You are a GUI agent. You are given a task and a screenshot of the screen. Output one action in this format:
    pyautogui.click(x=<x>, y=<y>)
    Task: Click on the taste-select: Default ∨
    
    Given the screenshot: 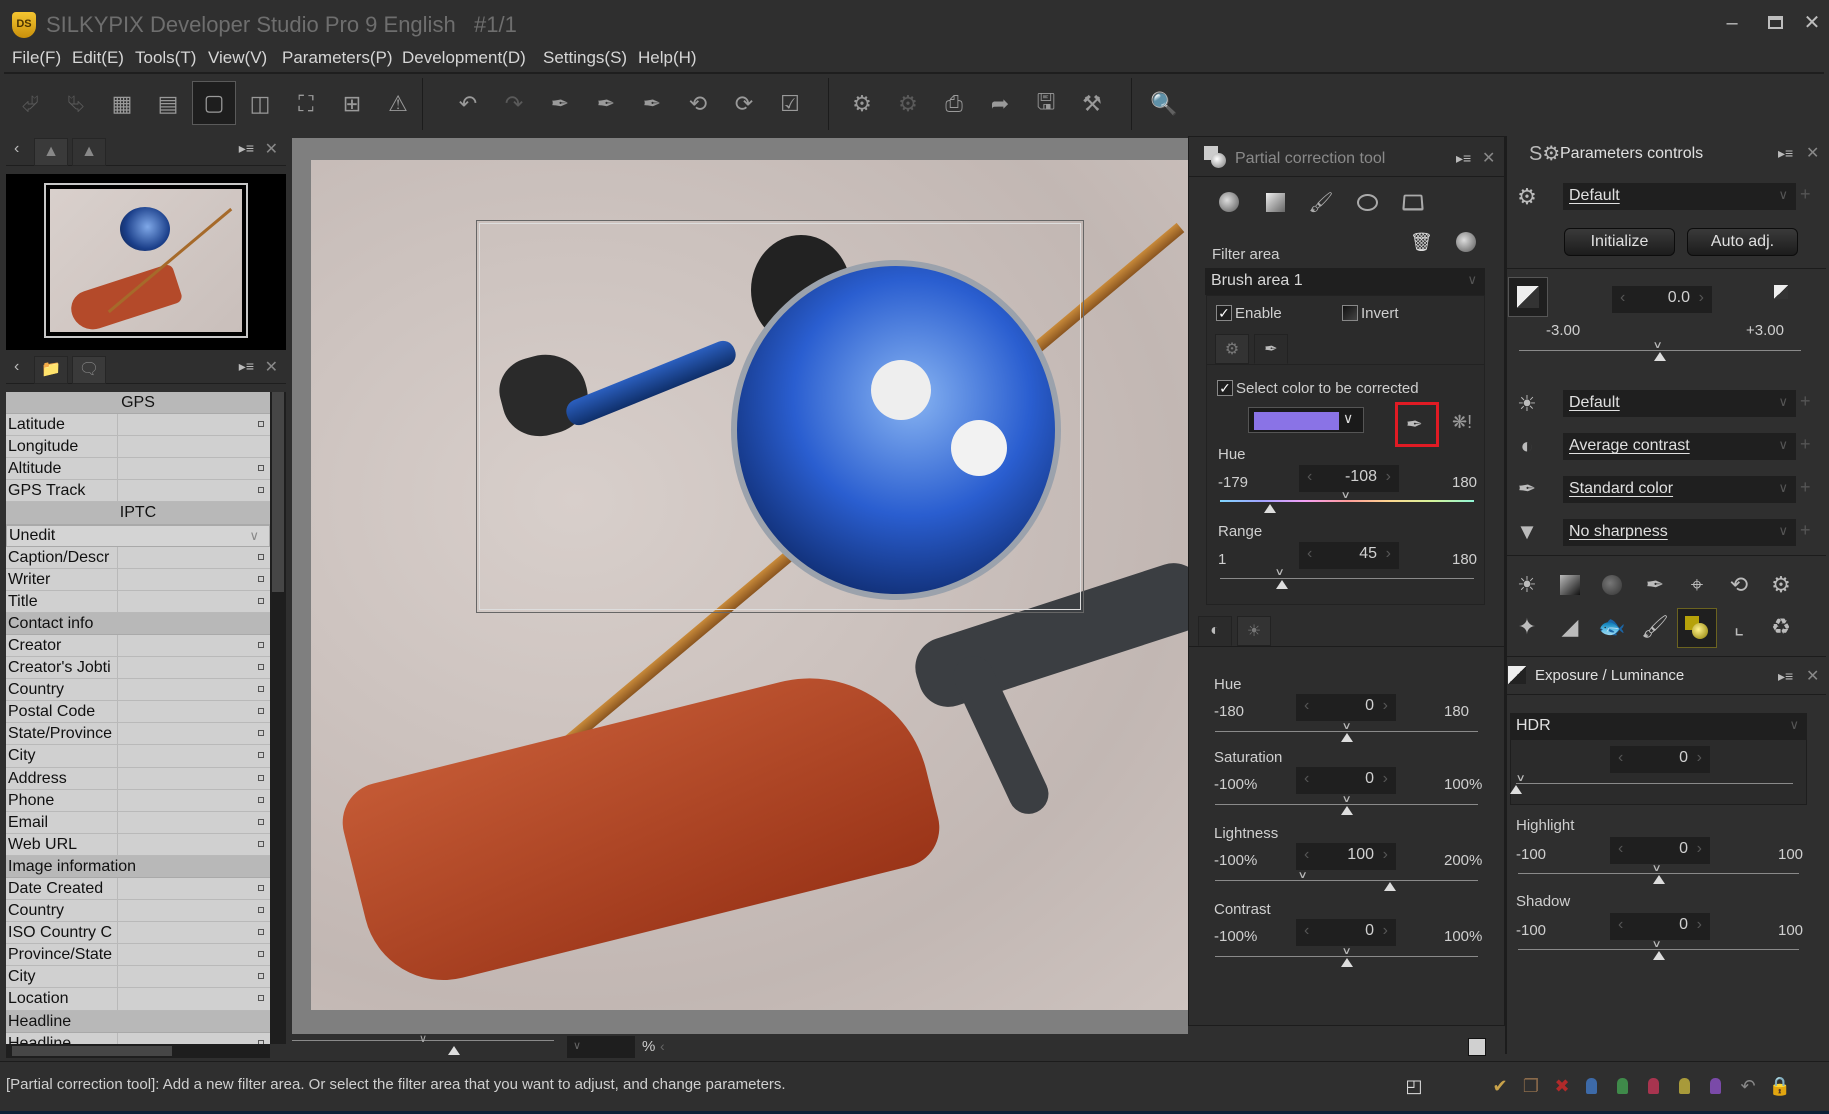 What is the action you would take?
    pyautogui.click(x=1679, y=196)
    